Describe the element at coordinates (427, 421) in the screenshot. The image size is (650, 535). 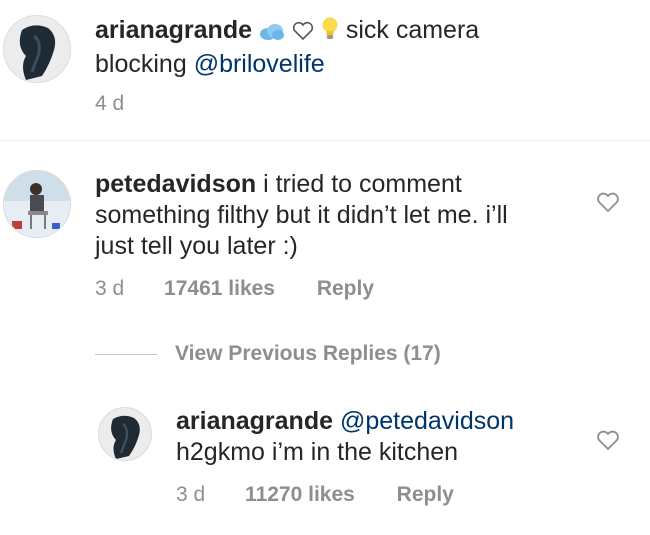
I see `reply-mention: @petedavidson` at that location.